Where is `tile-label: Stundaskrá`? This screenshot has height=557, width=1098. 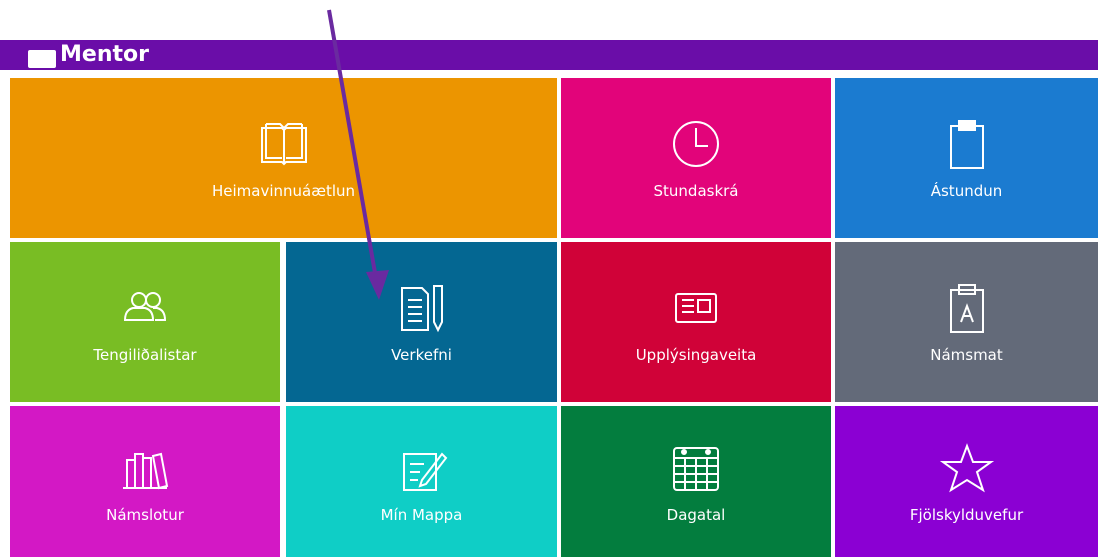
tile-label: Stundaskrá is located at coordinates (696, 191).